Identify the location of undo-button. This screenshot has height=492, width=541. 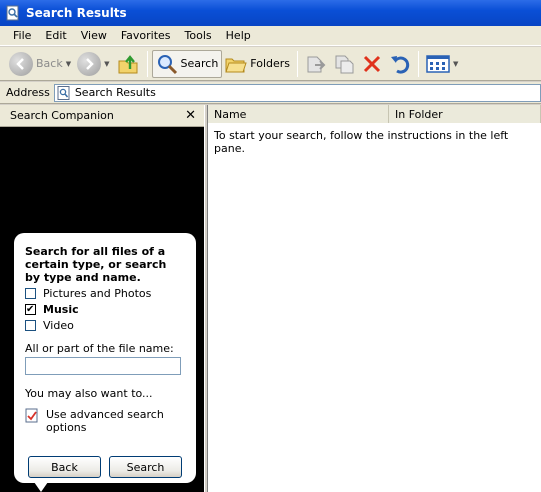
(400, 64).